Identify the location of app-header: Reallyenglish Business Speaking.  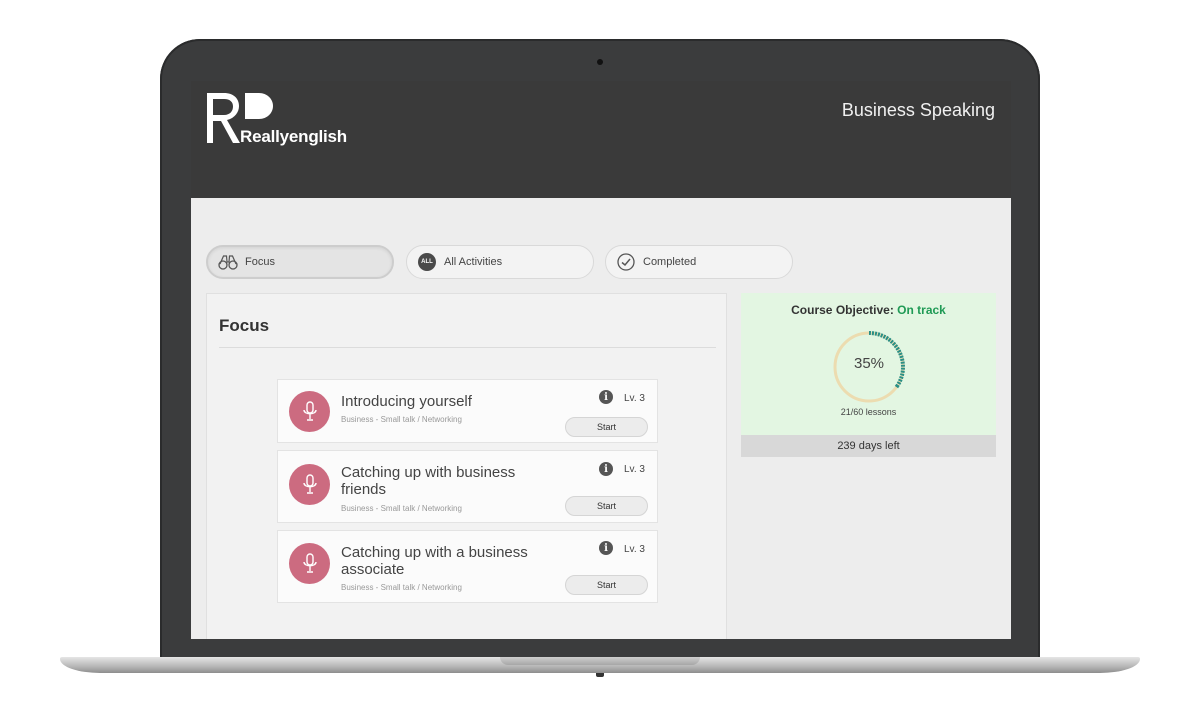
(601, 139).